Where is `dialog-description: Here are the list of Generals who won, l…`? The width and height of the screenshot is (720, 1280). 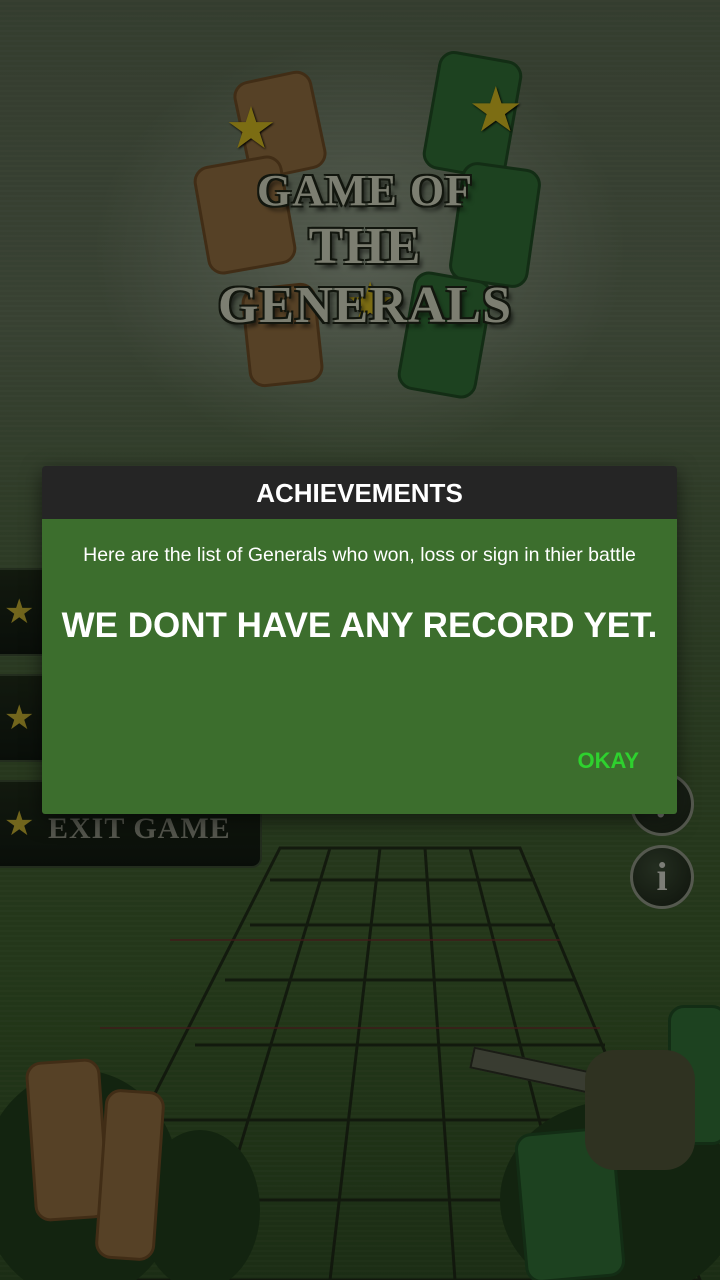 dialog-description: Here are the list of Generals who won, l… is located at coordinates (359, 555).